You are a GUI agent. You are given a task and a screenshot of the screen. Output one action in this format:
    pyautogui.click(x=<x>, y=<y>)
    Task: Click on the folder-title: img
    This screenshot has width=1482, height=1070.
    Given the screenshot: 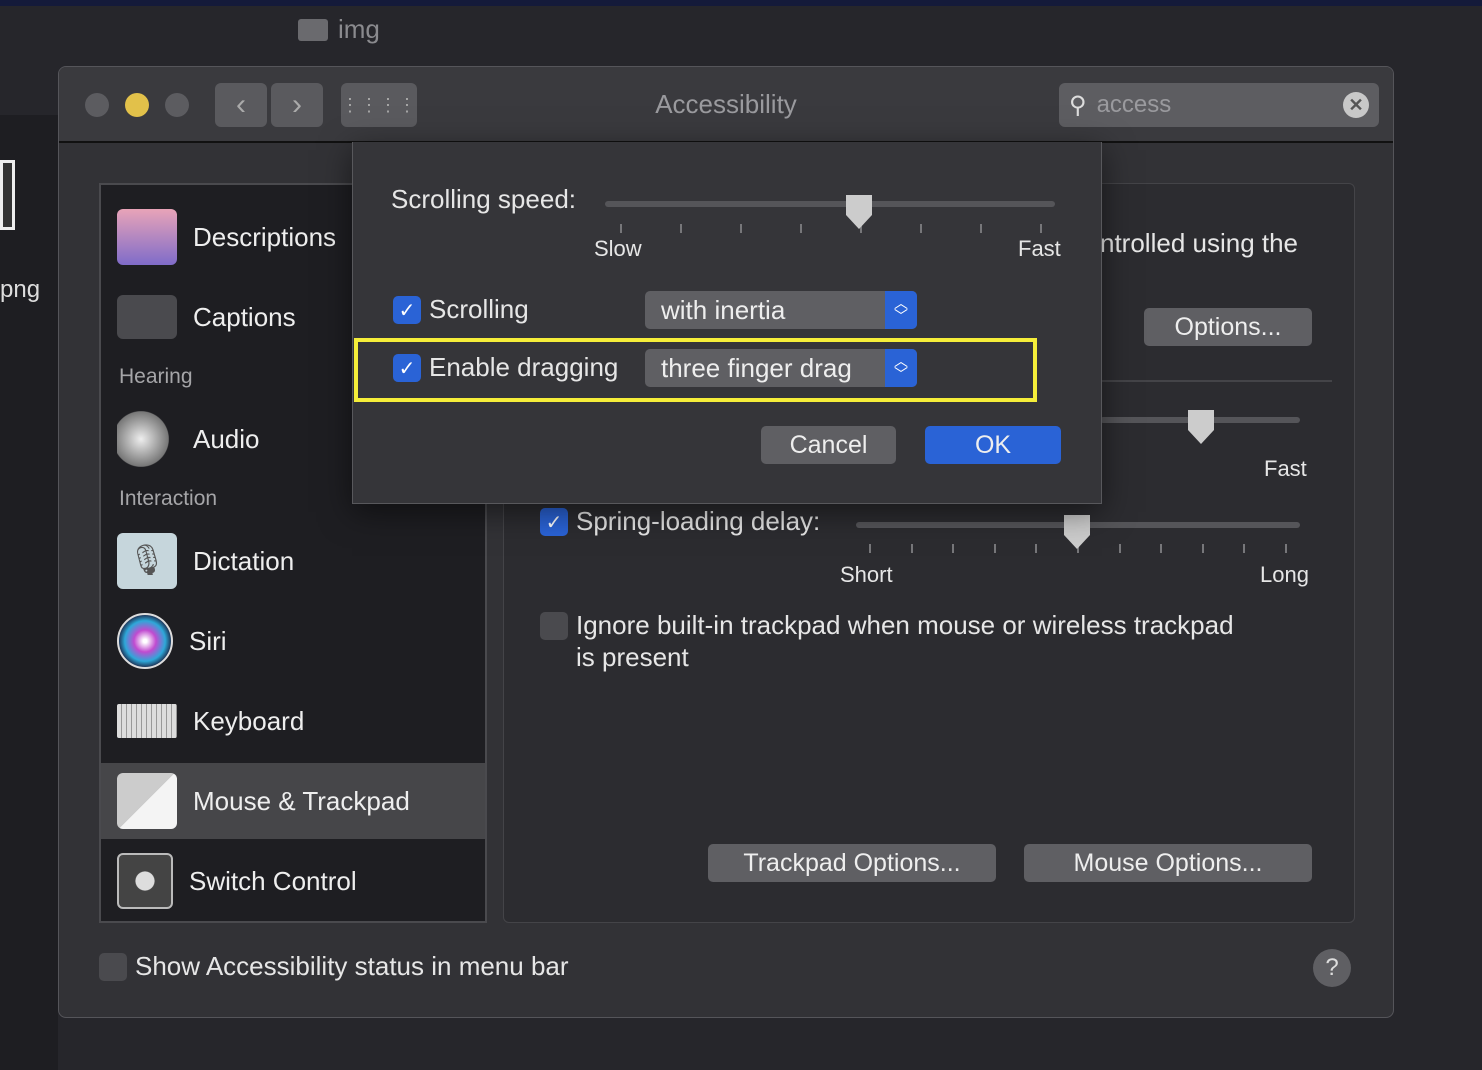 What is the action you would take?
    pyautogui.click(x=359, y=29)
    